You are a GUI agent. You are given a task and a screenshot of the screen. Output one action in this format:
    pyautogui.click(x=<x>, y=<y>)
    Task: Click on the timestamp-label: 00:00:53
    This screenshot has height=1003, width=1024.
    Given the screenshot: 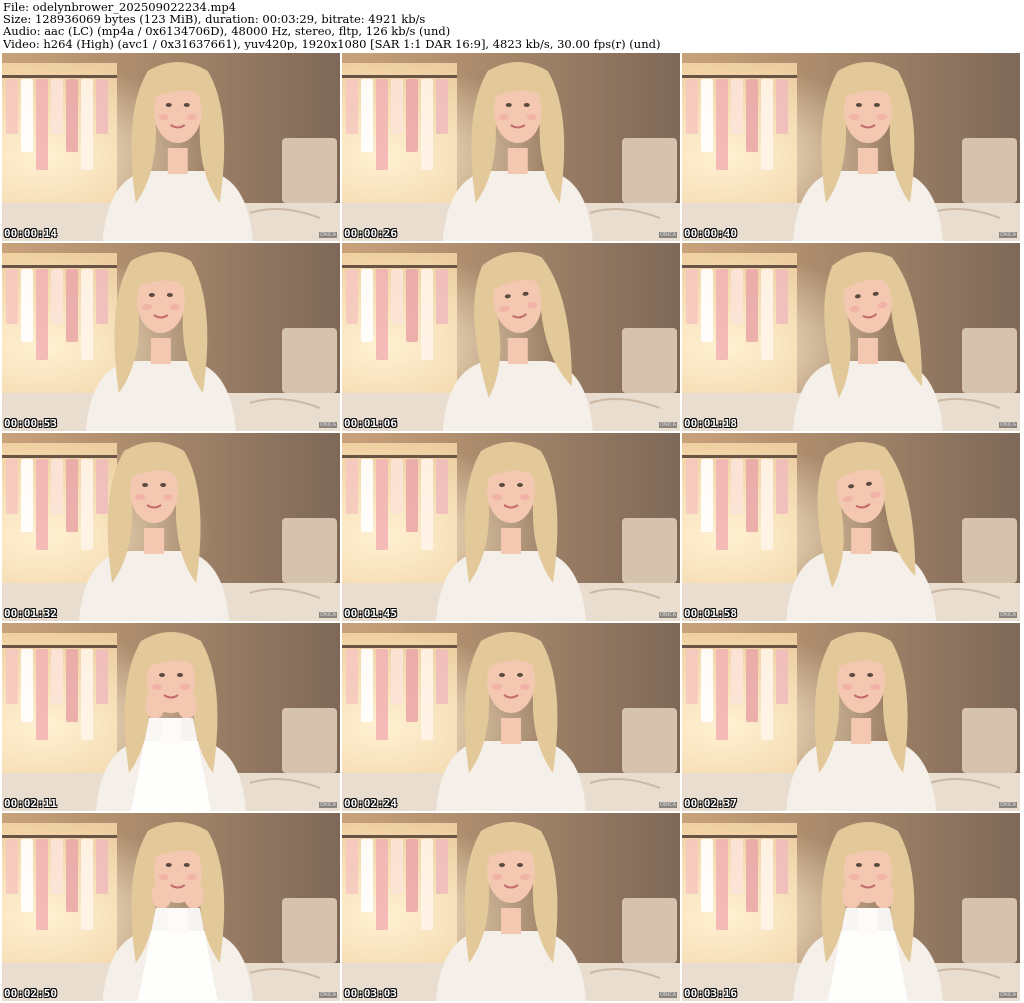 What is the action you would take?
    pyautogui.click(x=30, y=423)
    